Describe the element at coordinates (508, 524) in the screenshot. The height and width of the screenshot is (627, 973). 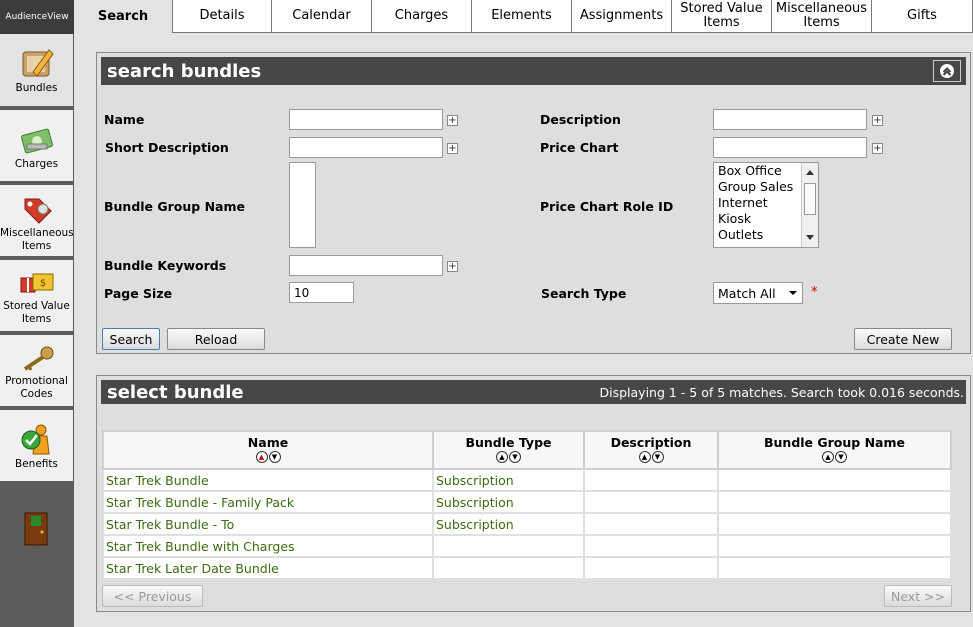
I see `bundle-type-cell: Subscription` at that location.